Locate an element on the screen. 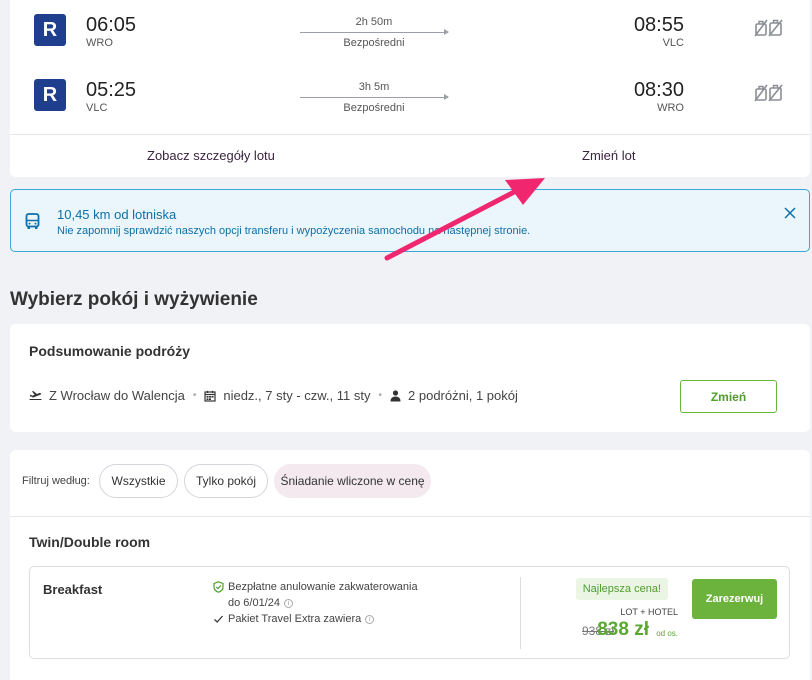 This screenshot has width=812, height=680. travel-extra-benefit: Pakiet Travel Extra zawiera i is located at coordinates (294, 619).